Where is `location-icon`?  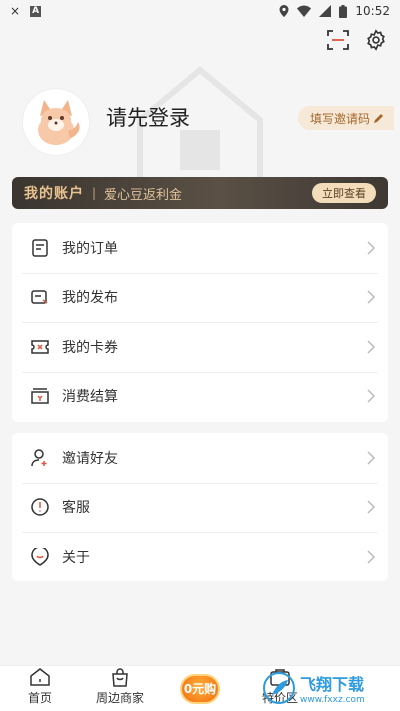 location-icon is located at coordinates (284, 11).